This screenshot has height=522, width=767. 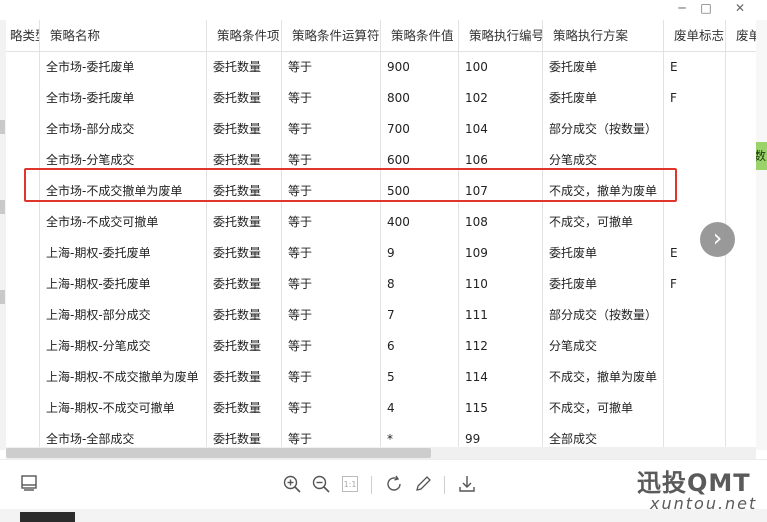 What do you see at coordinates (501, 408) in the screenshot?
I see `table-cell: 115` at bounding box center [501, 408].